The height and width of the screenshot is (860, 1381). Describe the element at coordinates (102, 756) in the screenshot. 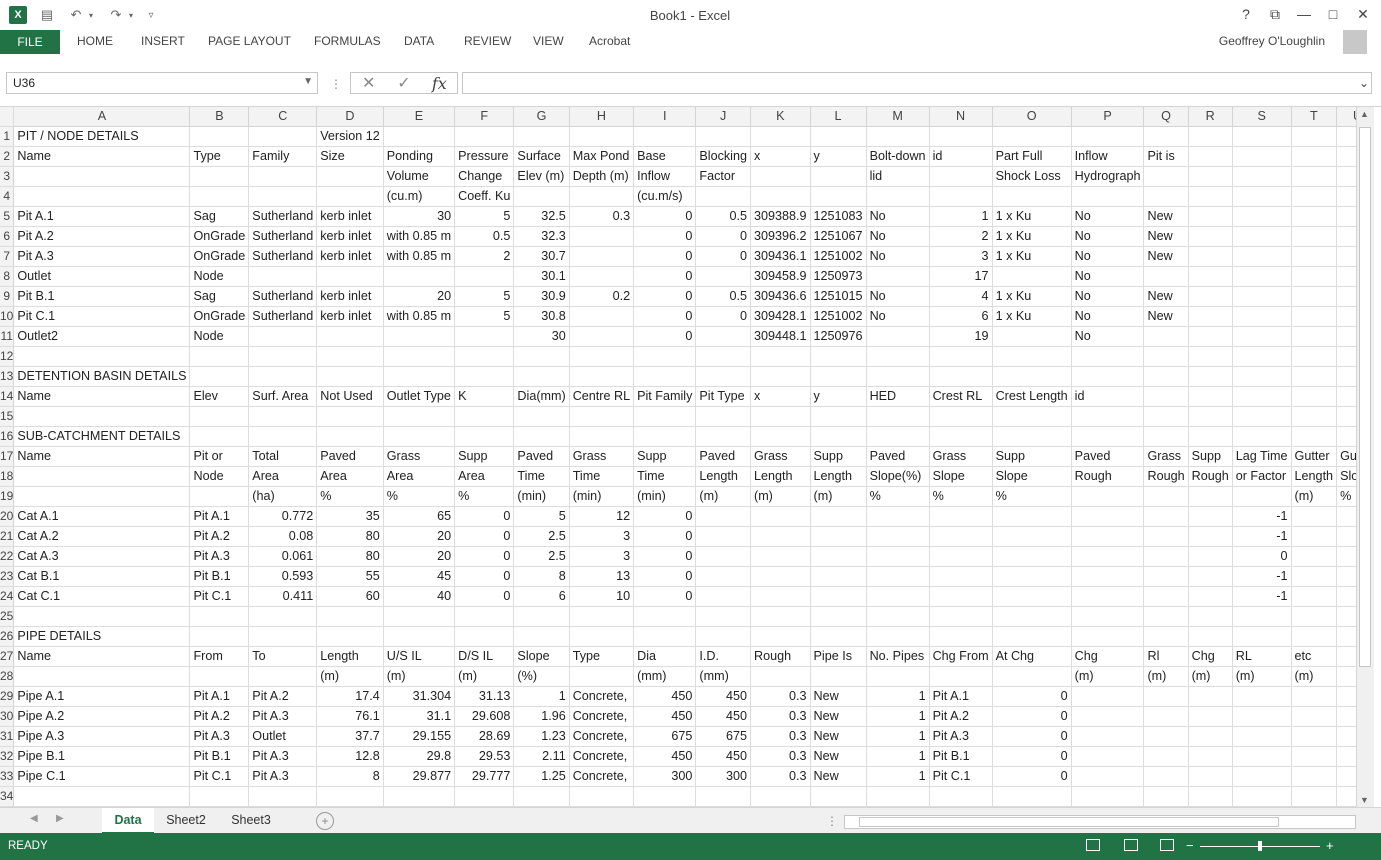

I see `cell: Pipe B.1` at that location.